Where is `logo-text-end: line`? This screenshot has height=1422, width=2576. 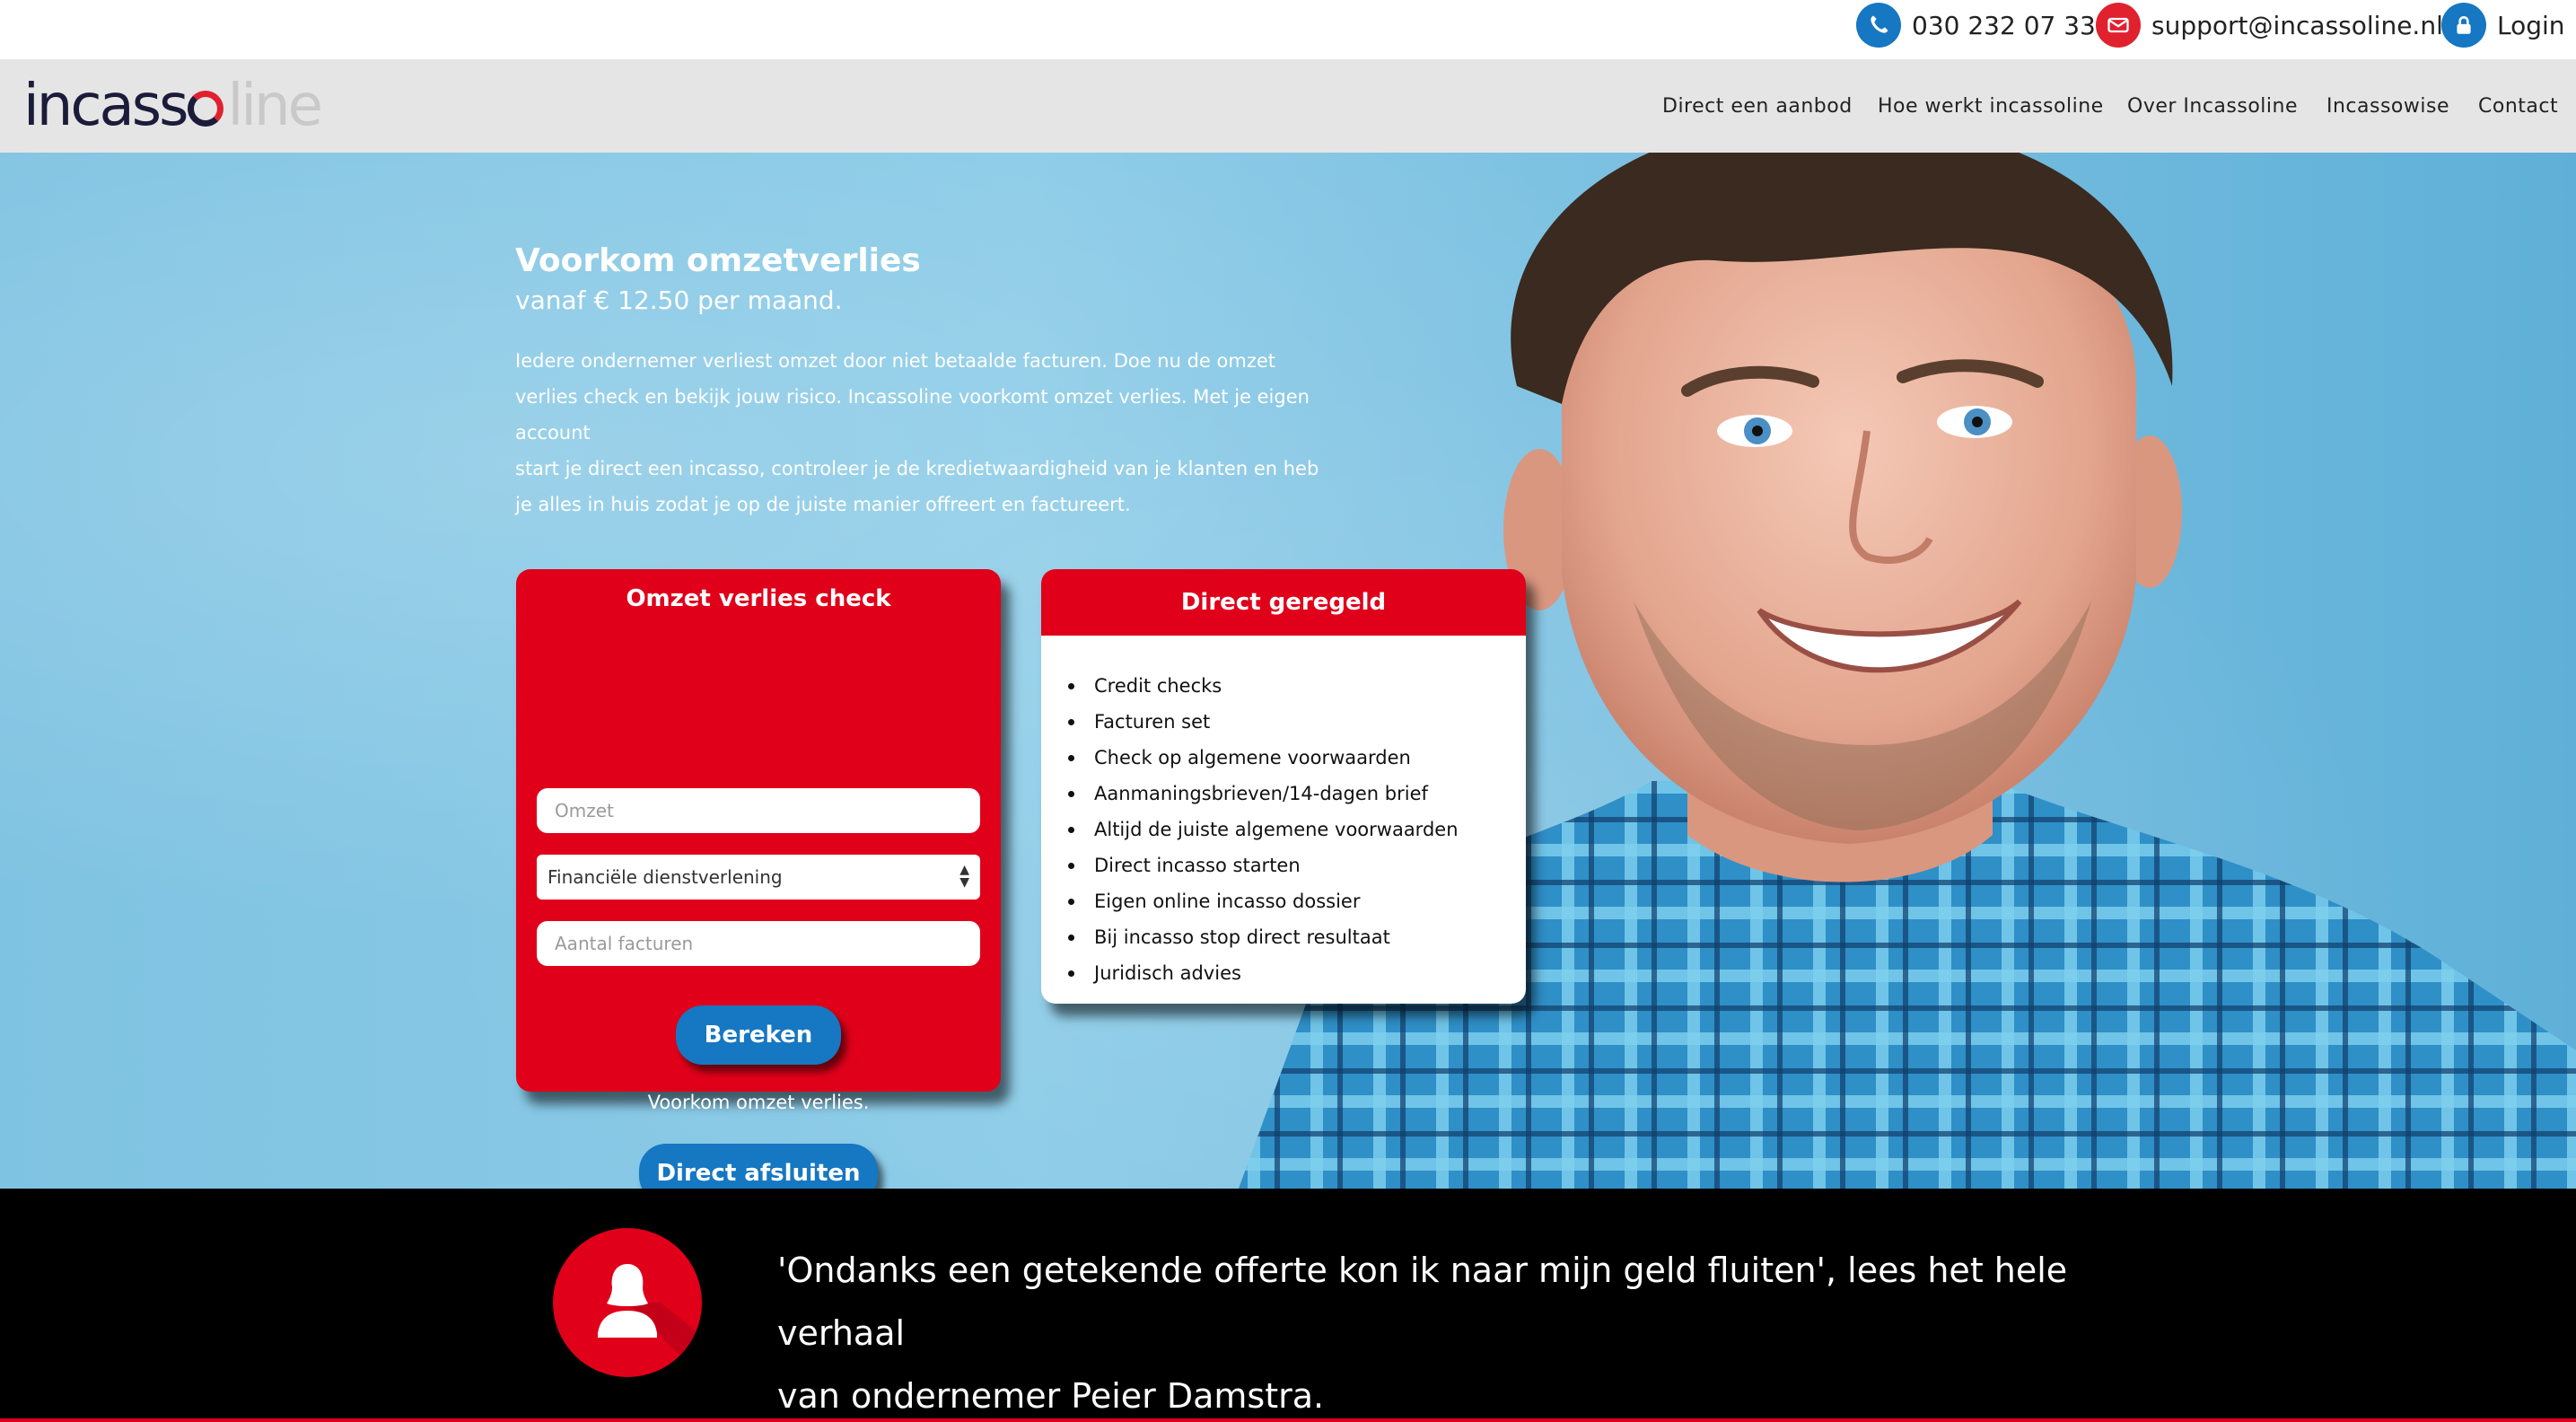 logo-text-end: line is located at coordinates (274, 106).